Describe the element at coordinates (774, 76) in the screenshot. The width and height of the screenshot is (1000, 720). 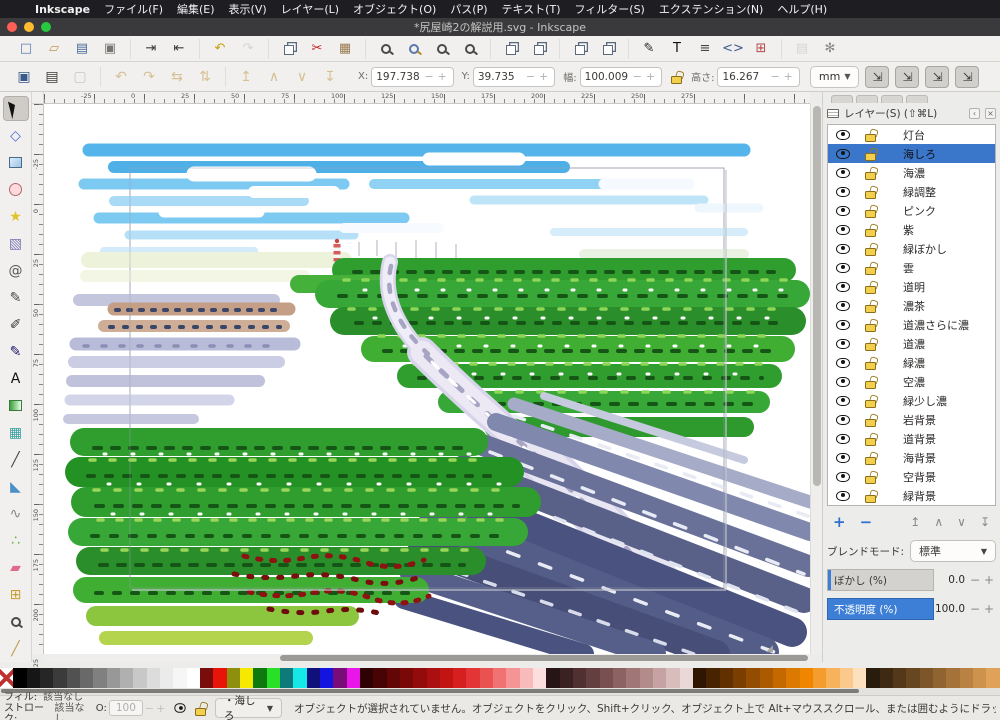
I see `height-minus: −` at that location.